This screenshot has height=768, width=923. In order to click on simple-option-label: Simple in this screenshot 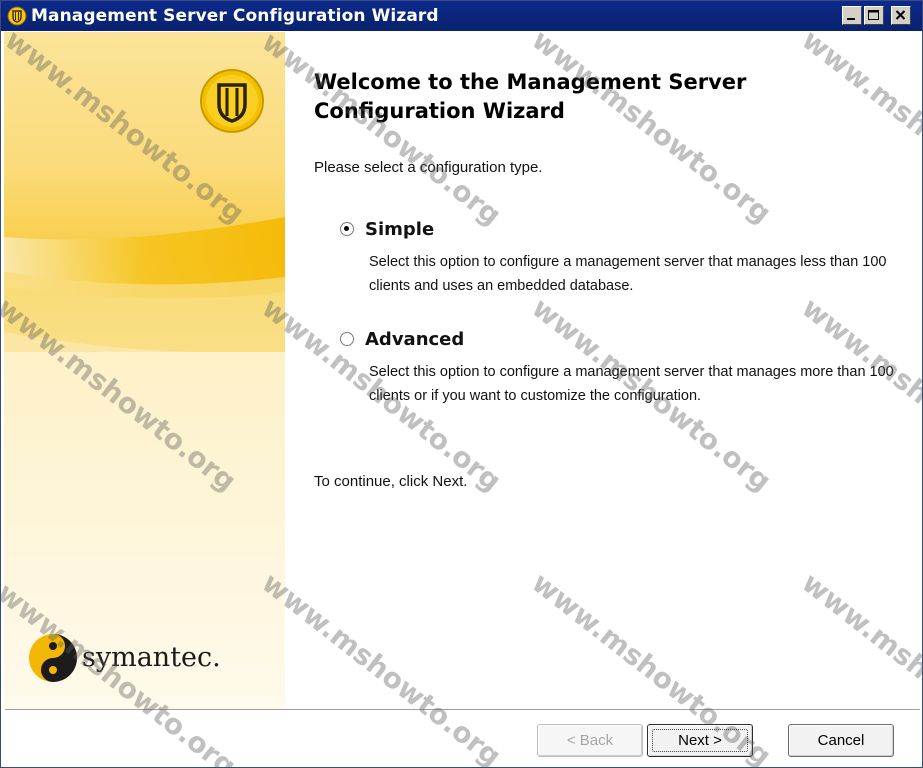, I will do `click(399, 229)`.